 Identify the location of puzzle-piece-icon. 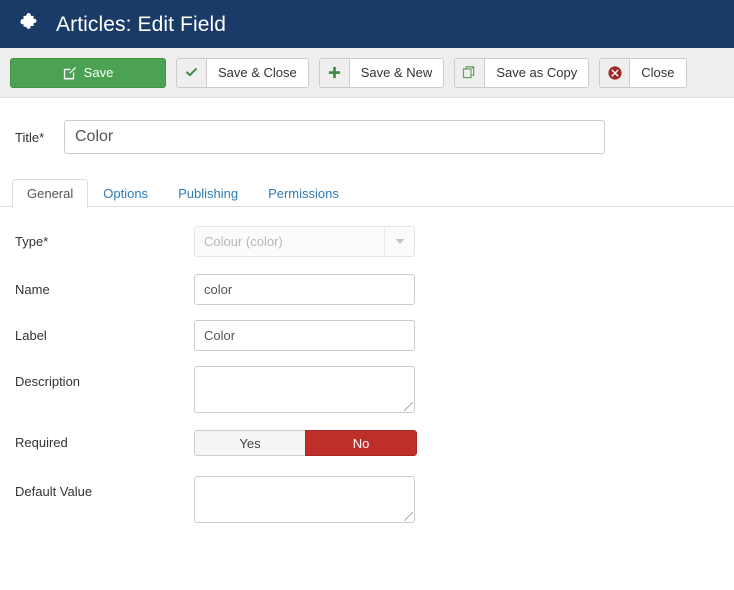
(29, 24).